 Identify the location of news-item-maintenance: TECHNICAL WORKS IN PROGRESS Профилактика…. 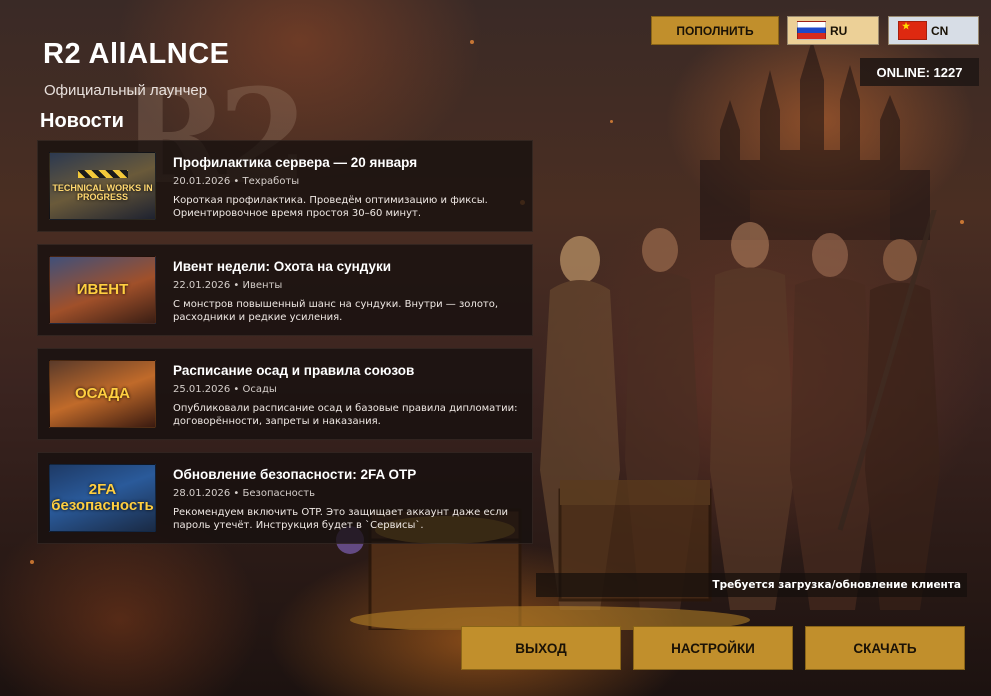
(285, 186).